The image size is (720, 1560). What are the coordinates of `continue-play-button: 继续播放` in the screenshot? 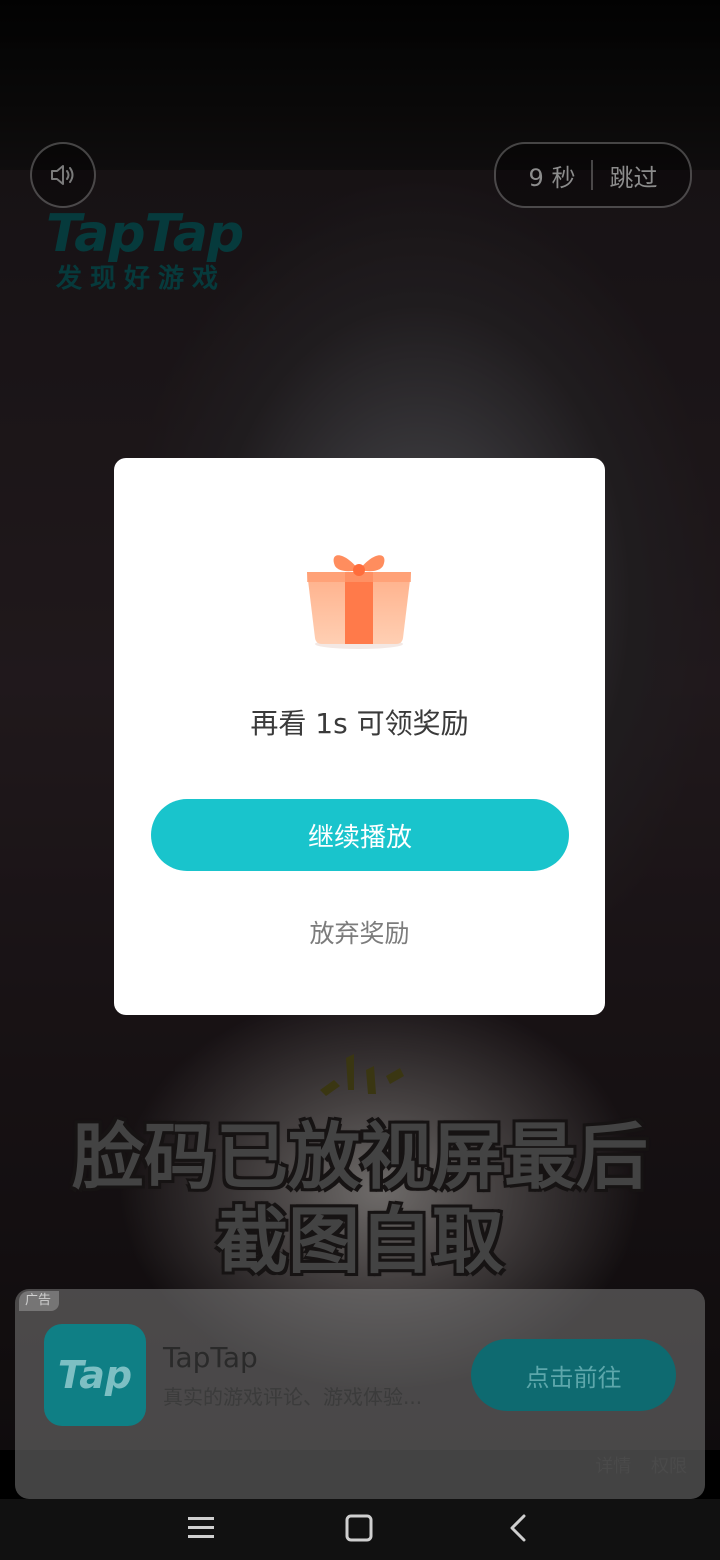 It's located at (360, 835).